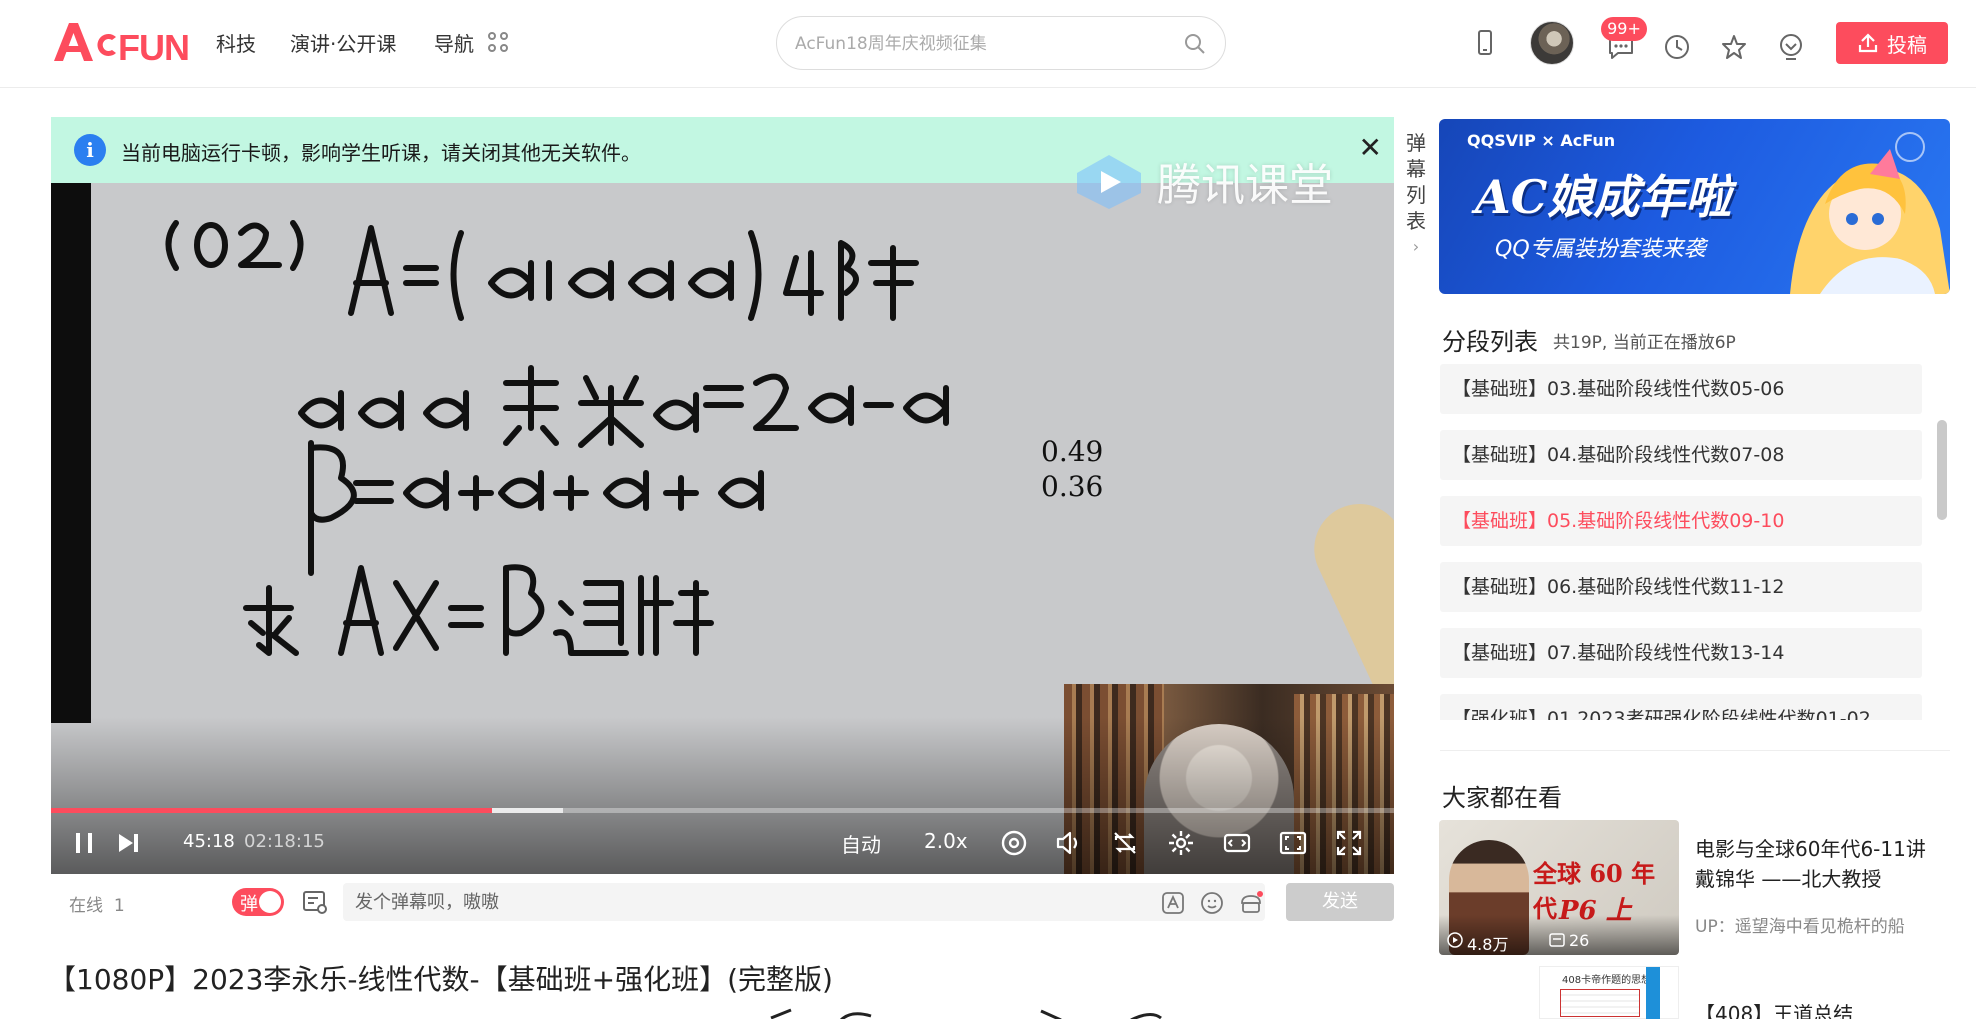 The height and width of the screenshot is (1019, 1976). I want to click on next-icon, so click(128, 843).